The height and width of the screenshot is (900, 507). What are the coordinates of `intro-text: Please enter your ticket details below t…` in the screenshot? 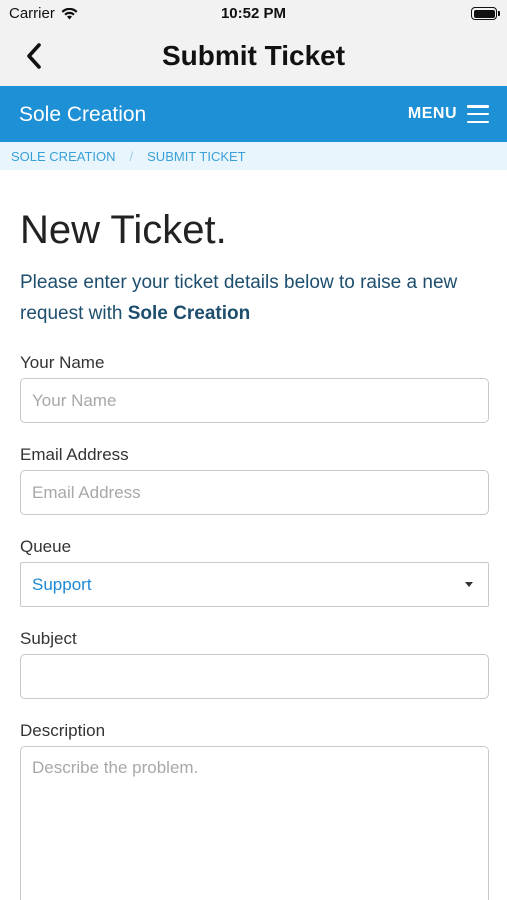 It's located at (254, 298).